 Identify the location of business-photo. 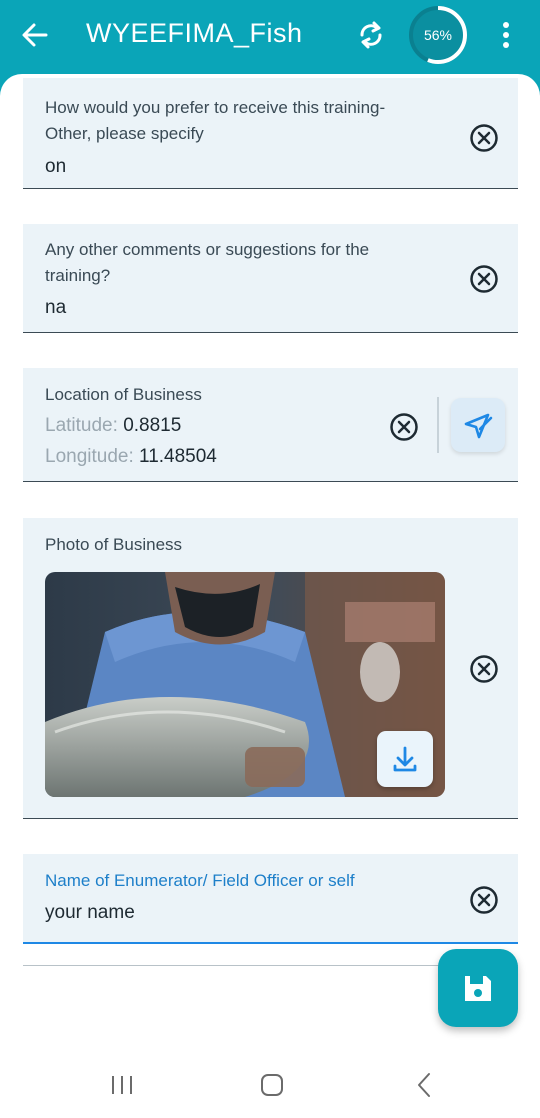
(245, 684).